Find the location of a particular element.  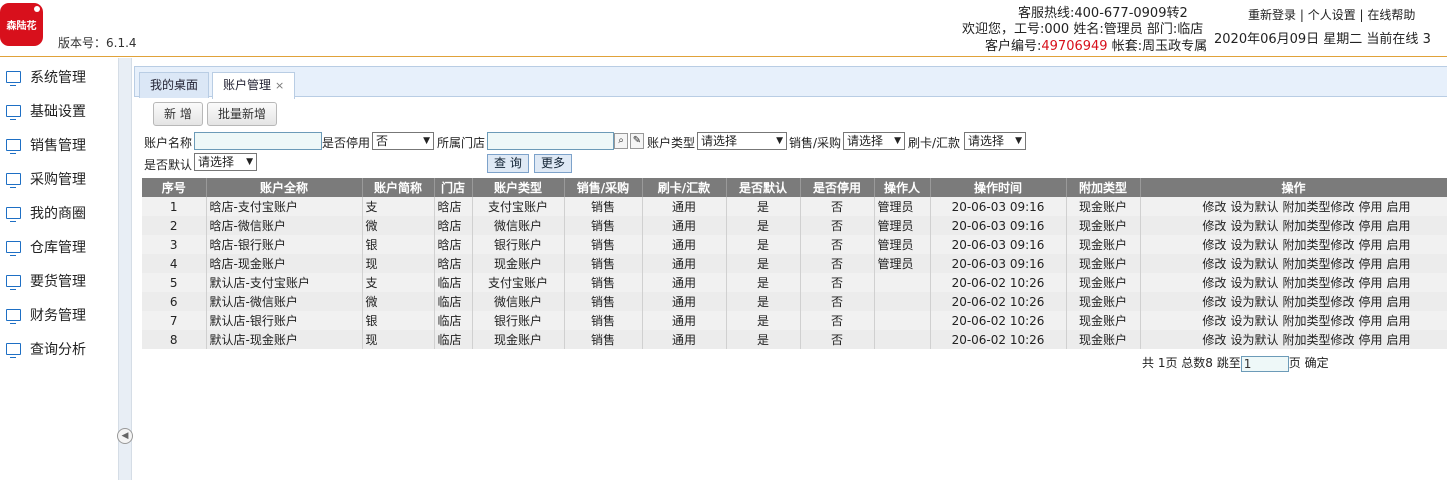

disabled-select: 否 ▼ is located at coordinates (403, 141).